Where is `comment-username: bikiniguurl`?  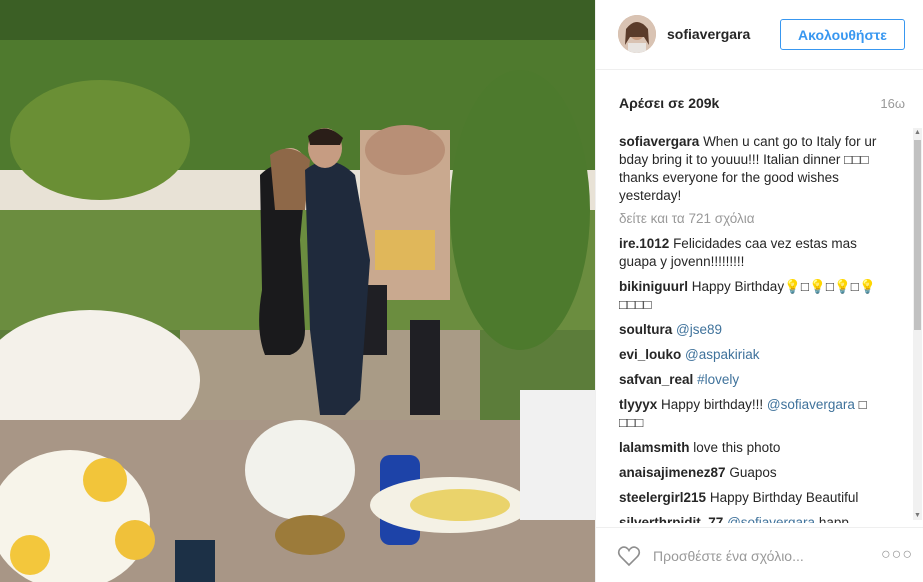
comment-username: bikiniguurl is located at coordinates (653, 286).